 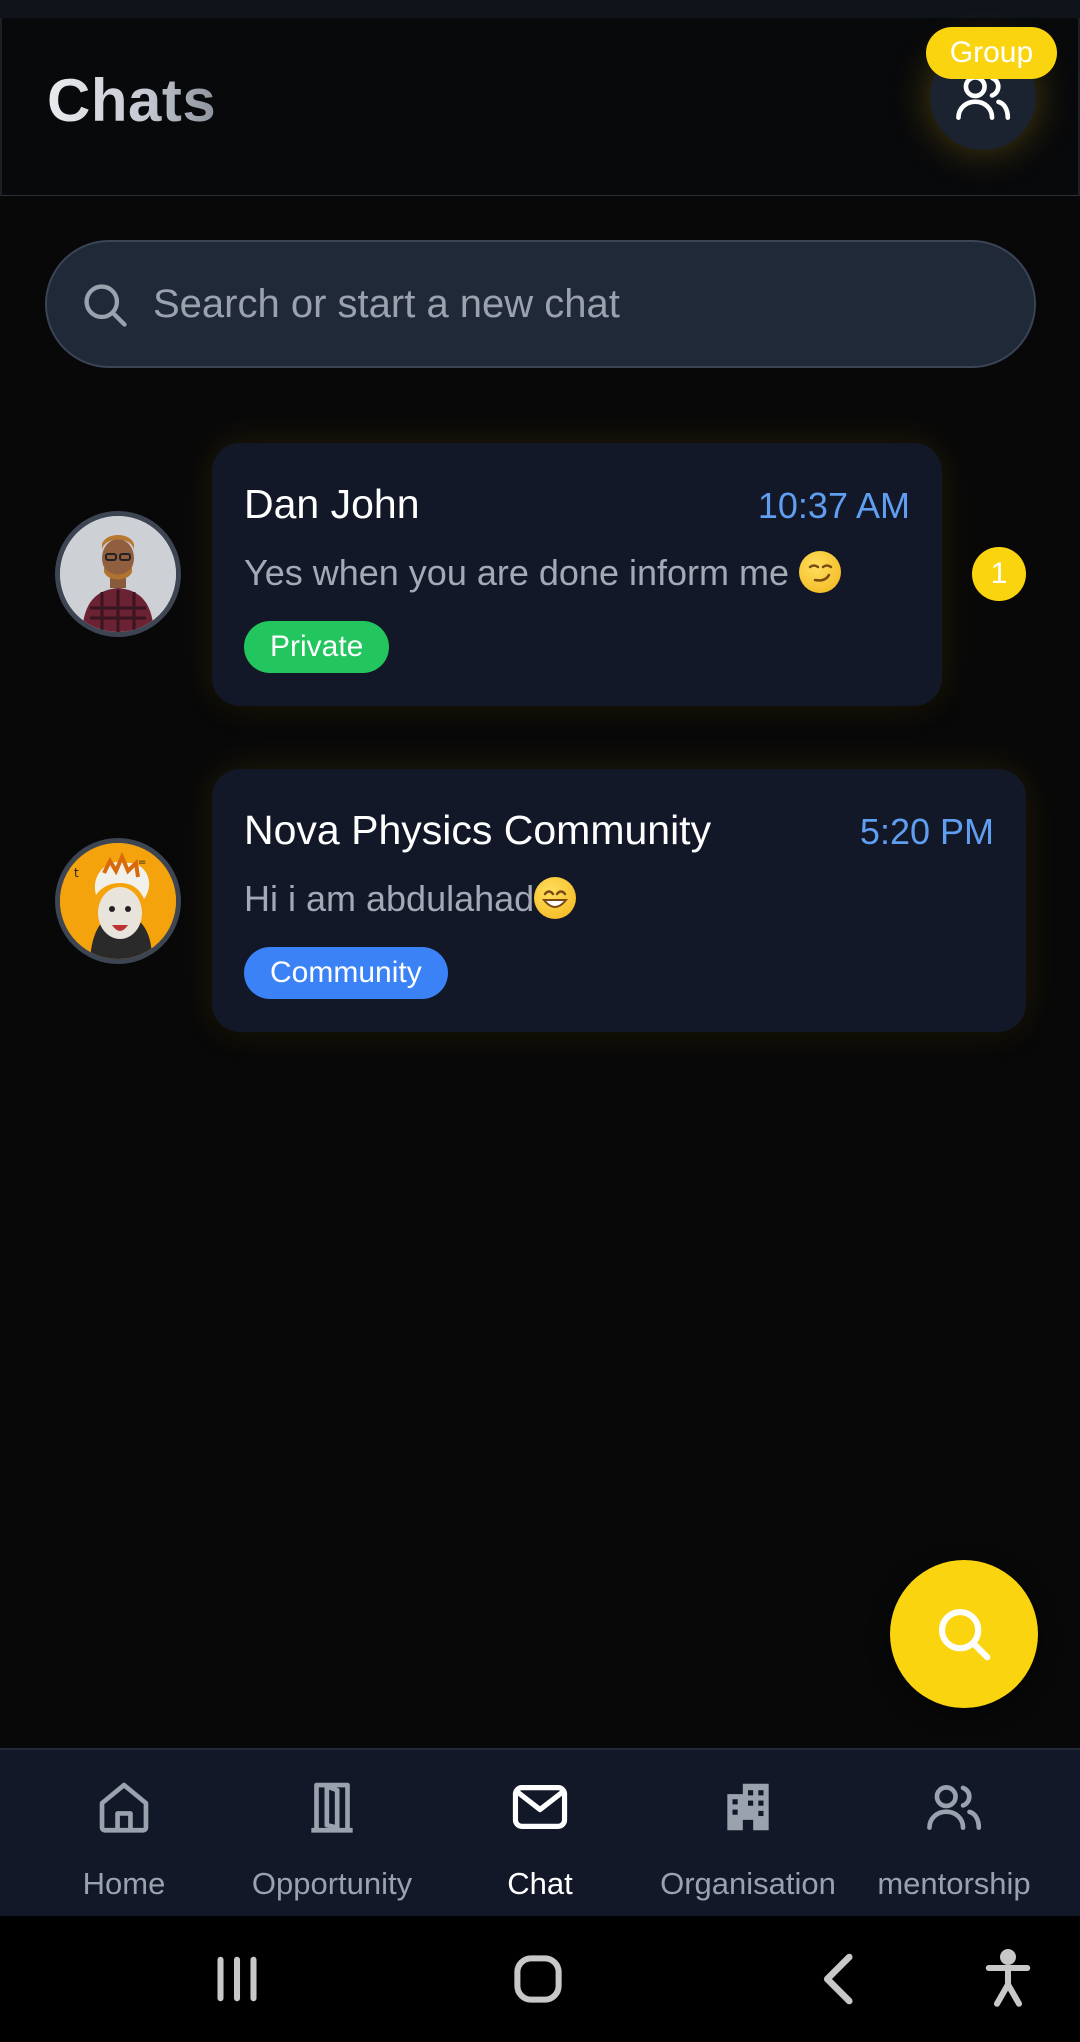 What do you see at coordinates (833, 505) in the screenshot?
I see `chat-time: 10:37 AM` at bounding box center [833, 505].